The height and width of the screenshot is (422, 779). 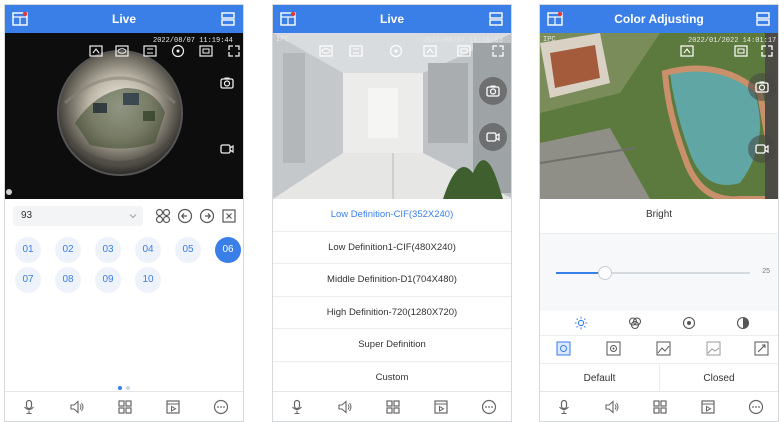 I want to click on previous-icon, so click(x=185, y=216).